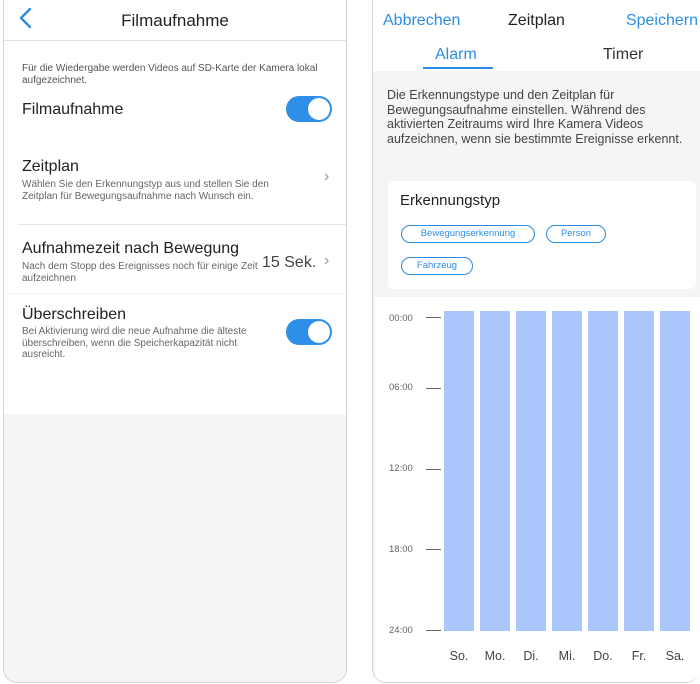 Image resolution: width=700 pixels, height=684 pixels. What do you see at coordinates (421, 21) in the screenshot?
I see `cancel-button: Abbrechen` at bounding box center [421, 21].